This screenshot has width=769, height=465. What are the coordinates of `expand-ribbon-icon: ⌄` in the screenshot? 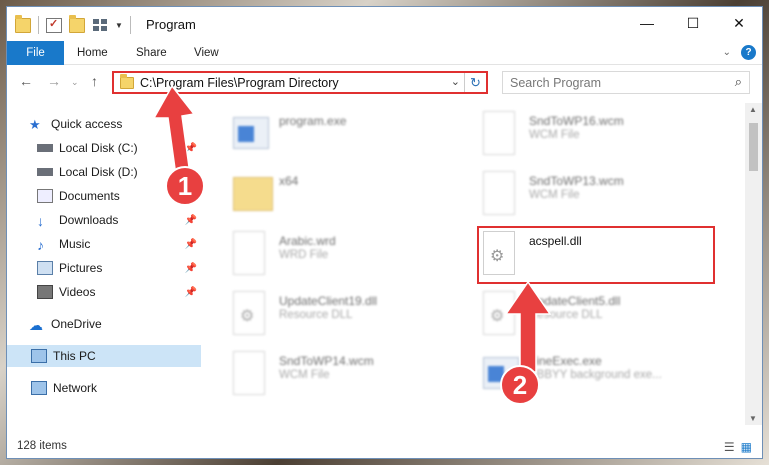 It's located at (727, 52).